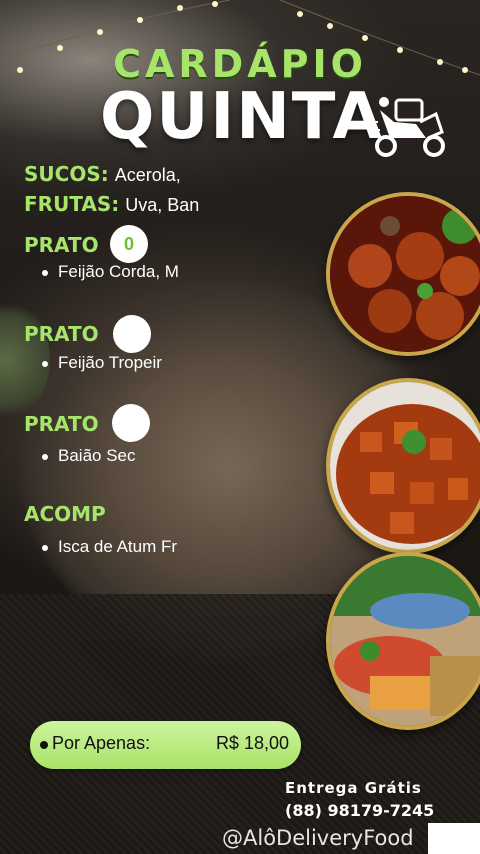 This screenshot has height=854, width=480. I want to click on prato-3-item-text: Baião Sec, so click(97, 455).